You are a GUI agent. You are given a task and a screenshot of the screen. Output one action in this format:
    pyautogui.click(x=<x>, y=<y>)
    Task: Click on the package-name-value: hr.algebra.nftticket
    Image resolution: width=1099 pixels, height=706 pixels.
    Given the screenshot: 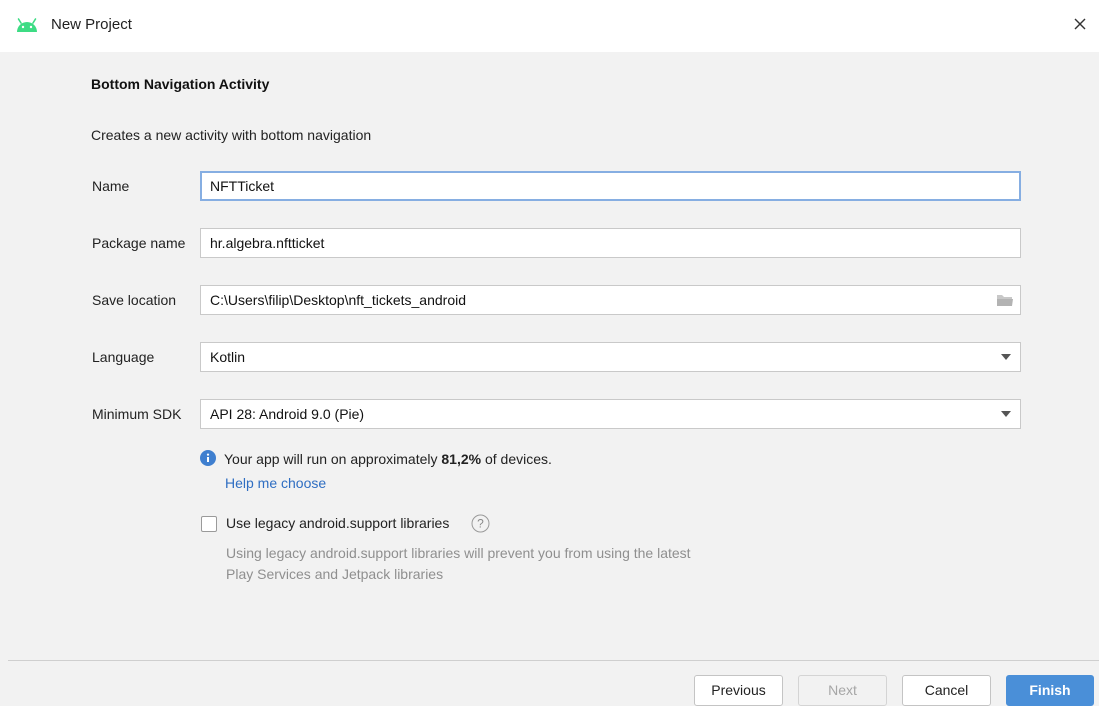 What is the action you would take?
    pyautogui.click(x=267, y=243)
    